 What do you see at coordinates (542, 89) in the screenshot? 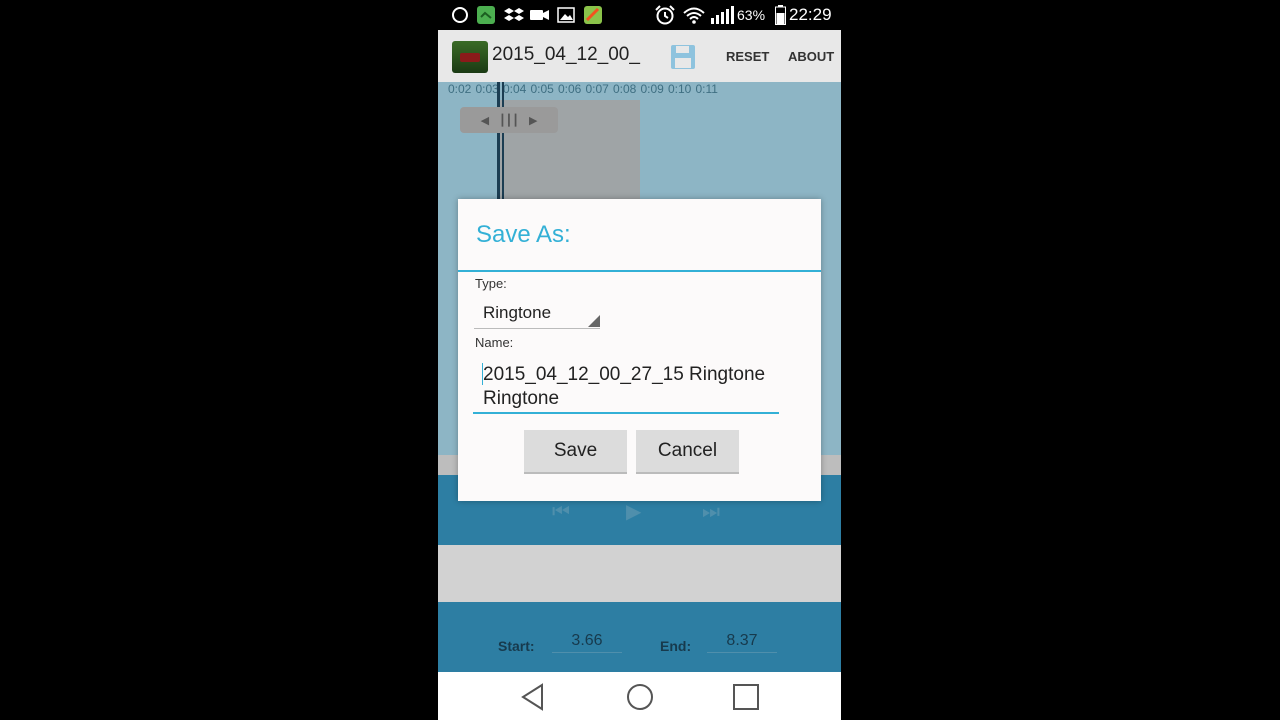
I see `timeline-tick: 0:05` at bounding box center [542, 89].